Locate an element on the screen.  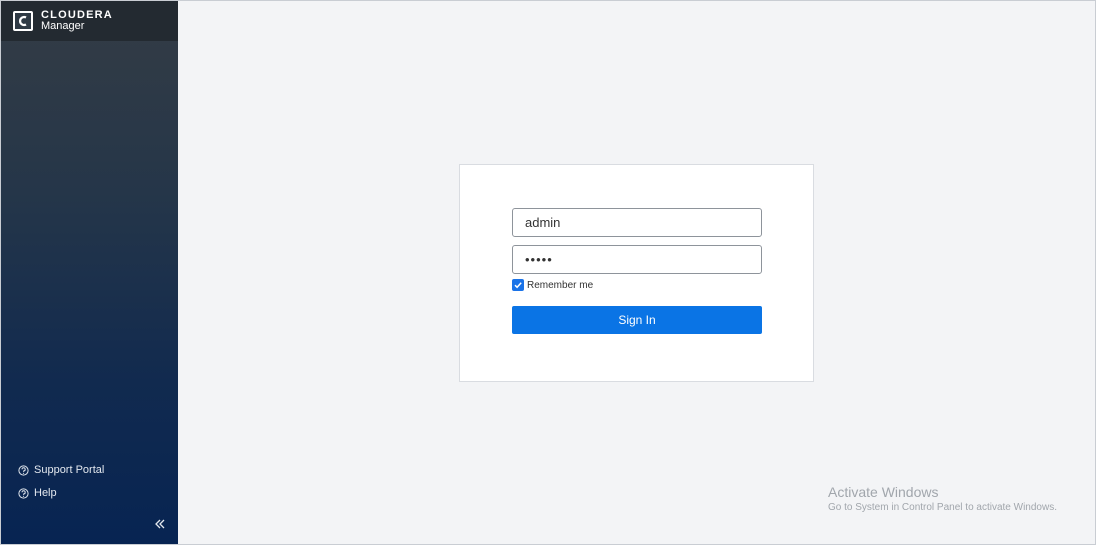
watermark-title: Activate Windows is located at coordinates (883, 492).